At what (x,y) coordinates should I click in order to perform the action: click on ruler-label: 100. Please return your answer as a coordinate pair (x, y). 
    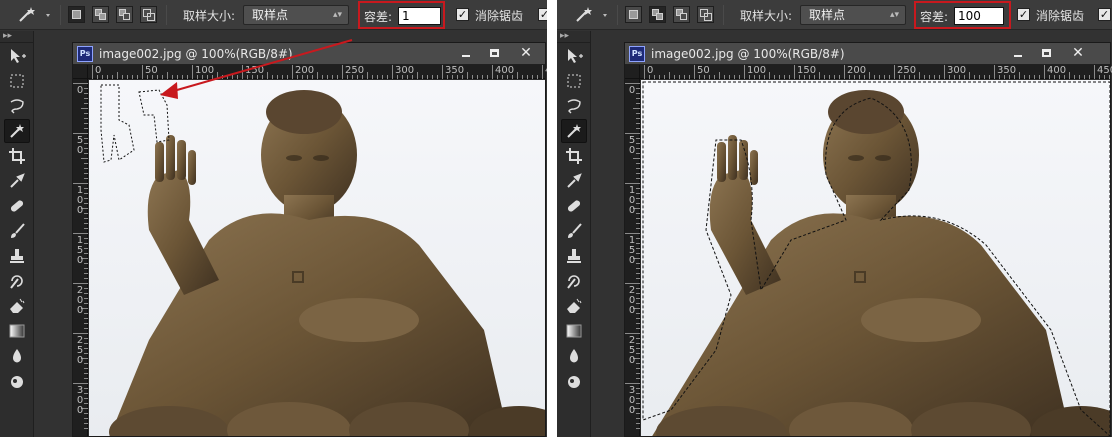
    Looking at the image, I should click on (632, 200).